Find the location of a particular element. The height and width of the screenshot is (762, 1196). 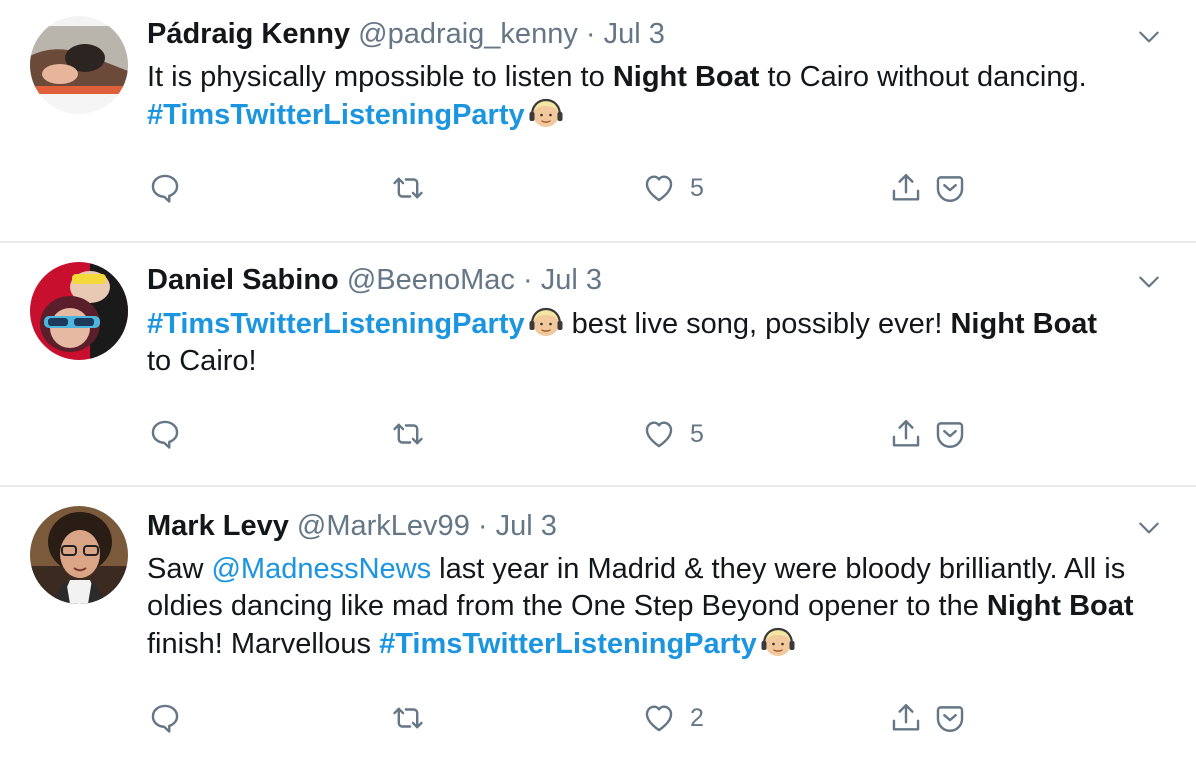

user-handle: @BeenoMac is located at coordinates (431, 280).